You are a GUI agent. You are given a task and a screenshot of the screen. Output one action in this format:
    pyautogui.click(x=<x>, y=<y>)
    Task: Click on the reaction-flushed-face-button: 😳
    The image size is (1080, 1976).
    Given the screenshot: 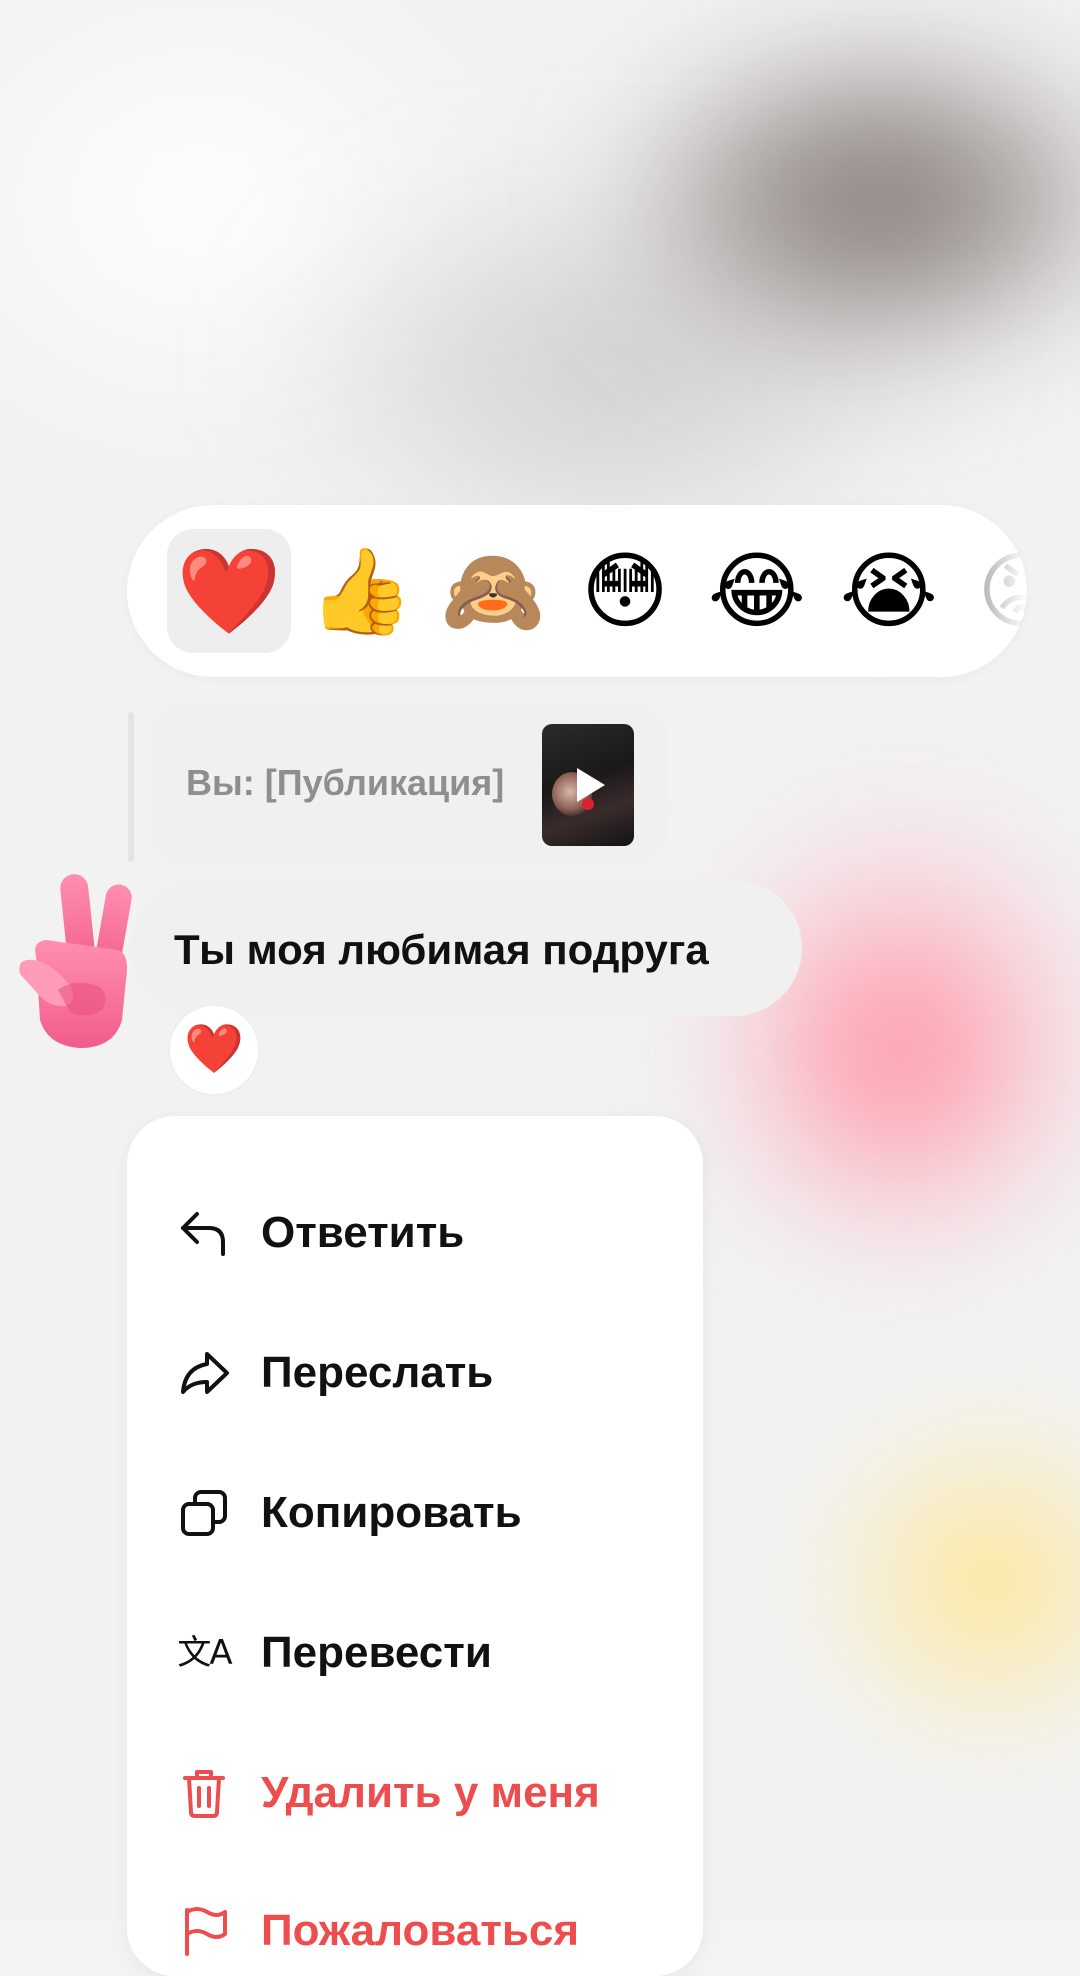 What is the action you would take?
    pyautogui.click(x=625, y=591)
    